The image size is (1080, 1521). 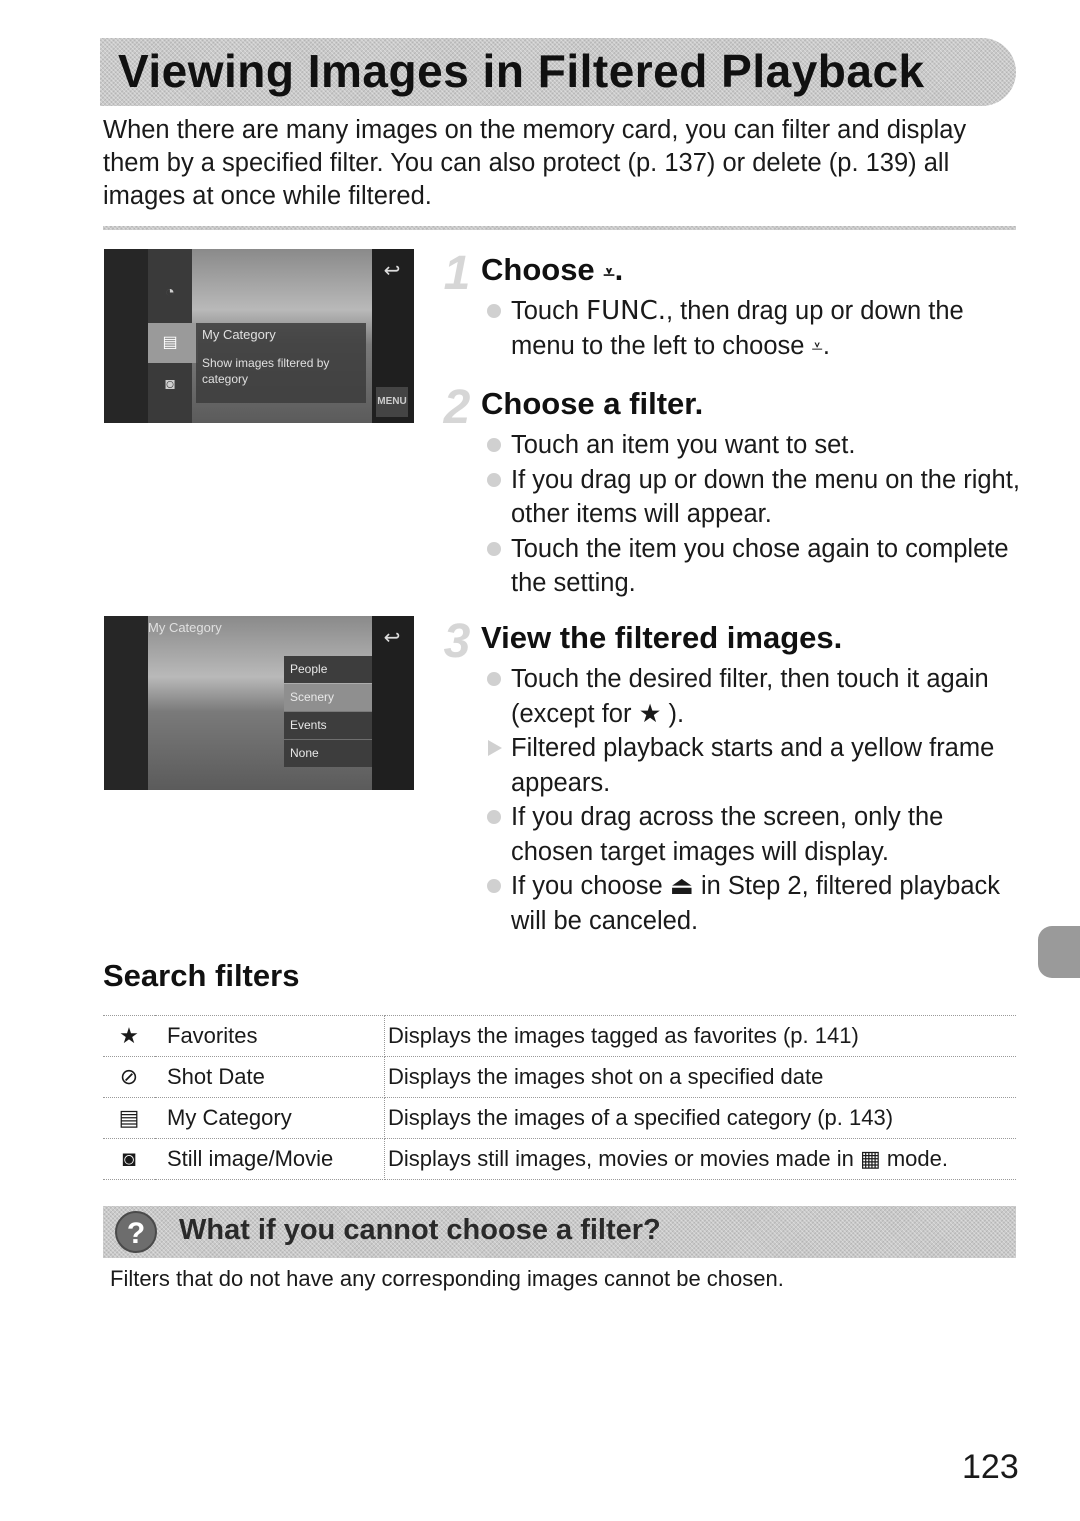 I want to click on bullet-item: Touch an item you want to set., so click(x=757, y=445).